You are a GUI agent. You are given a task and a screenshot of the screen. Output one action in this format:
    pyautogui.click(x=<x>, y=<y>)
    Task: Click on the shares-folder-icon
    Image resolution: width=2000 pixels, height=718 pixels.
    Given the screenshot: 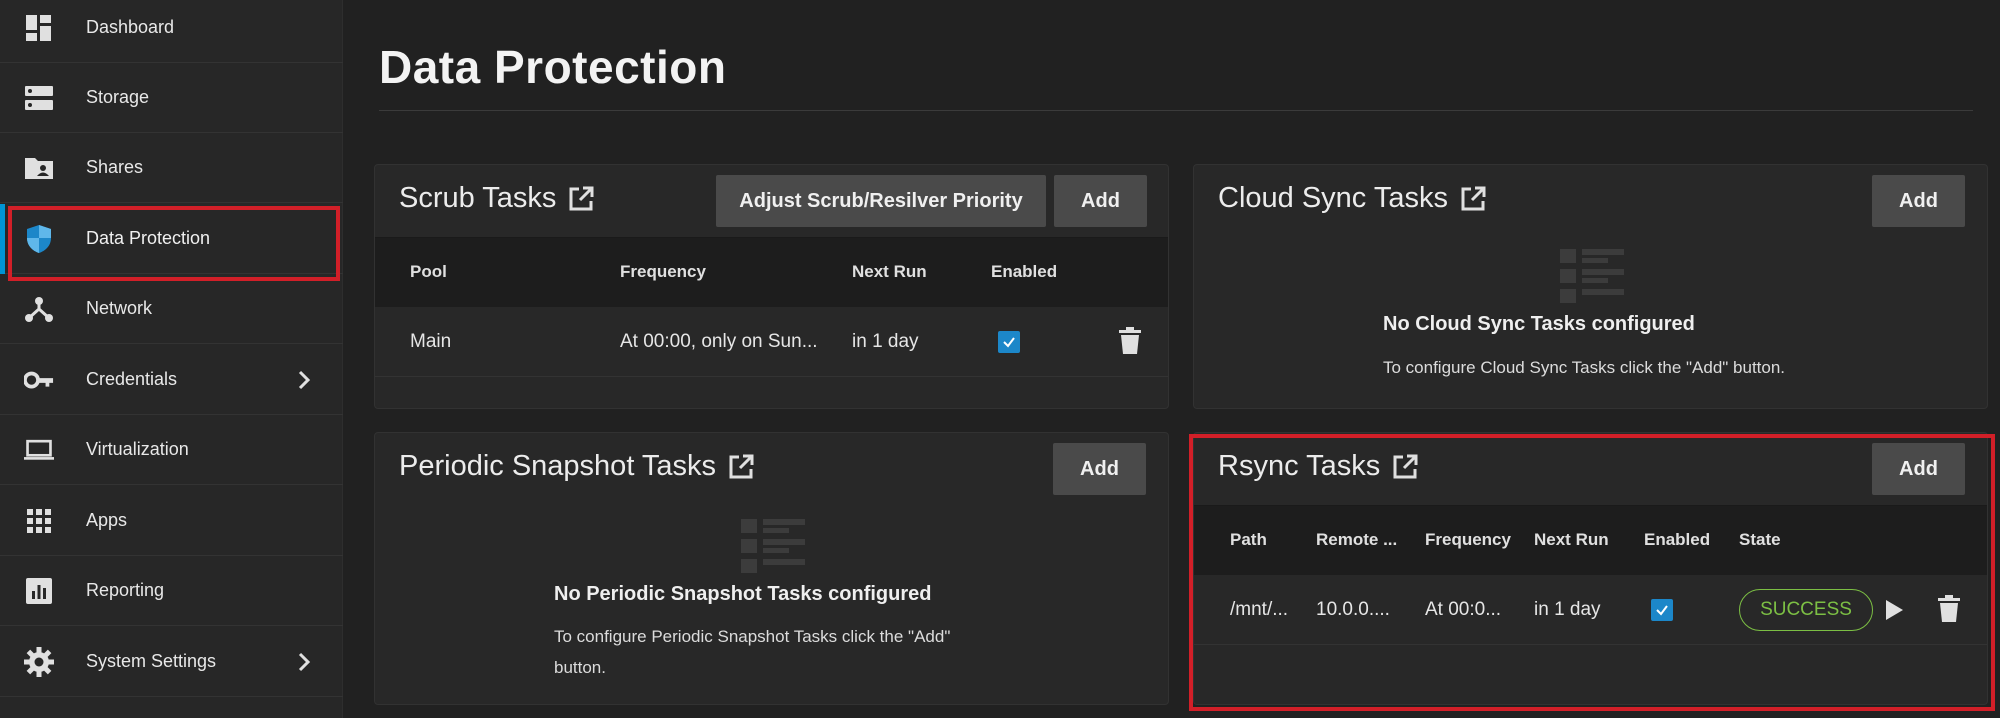 What is the action you would take?
    pyautogui.click(x=39, y=168)
    